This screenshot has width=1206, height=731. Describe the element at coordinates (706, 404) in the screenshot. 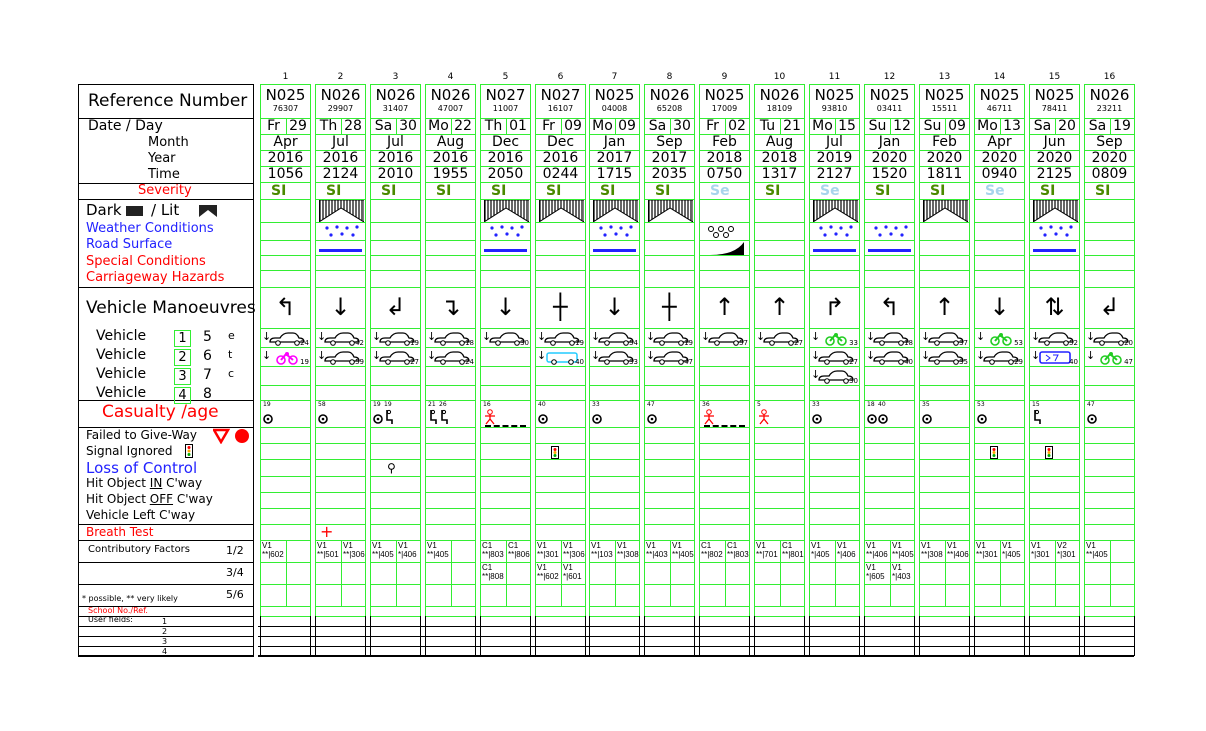

I see `casualty-age: 36` at that location.